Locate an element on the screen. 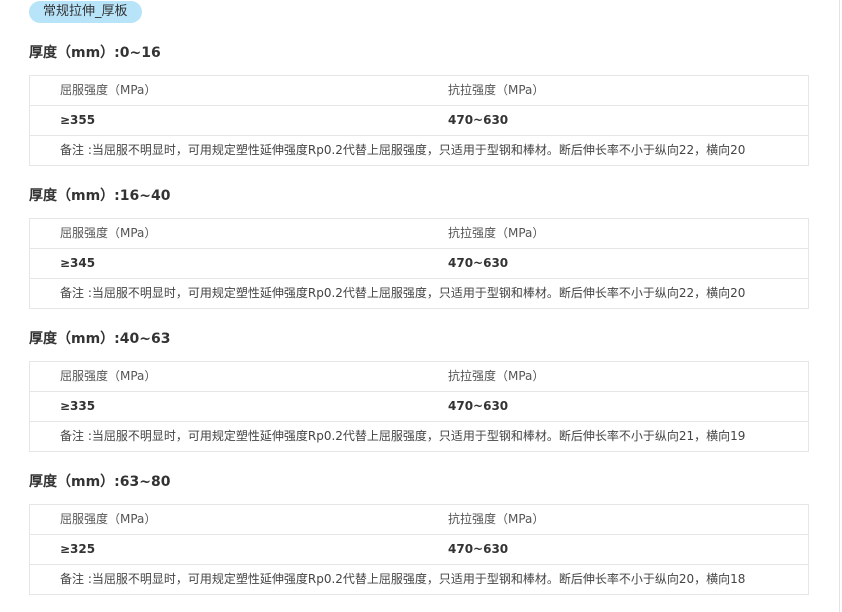  value-row: ≥335 470~630 is located at coordinates (419, 407).